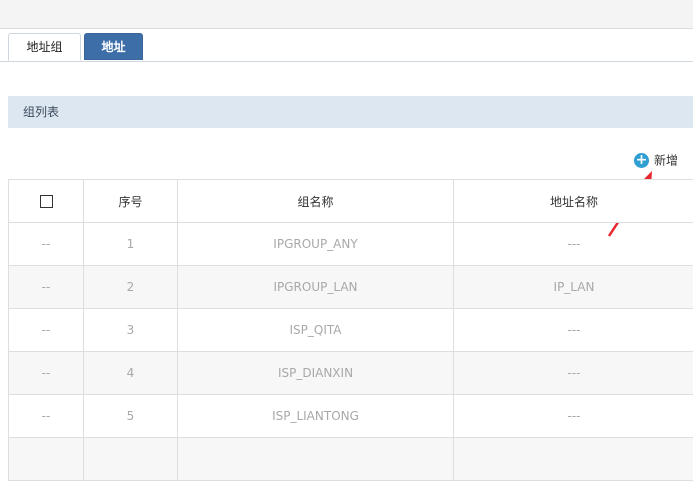 This screenshot has width=693, height=481. I want to click on table-row, so click(351, 459).